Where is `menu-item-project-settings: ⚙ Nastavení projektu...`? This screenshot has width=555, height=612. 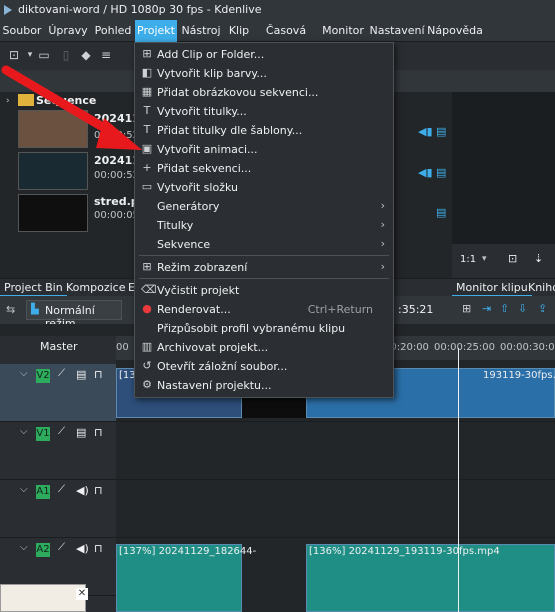 menu-item-project-settings: ⚙ Nastavení projektu... is located at coordinates (264, 385).